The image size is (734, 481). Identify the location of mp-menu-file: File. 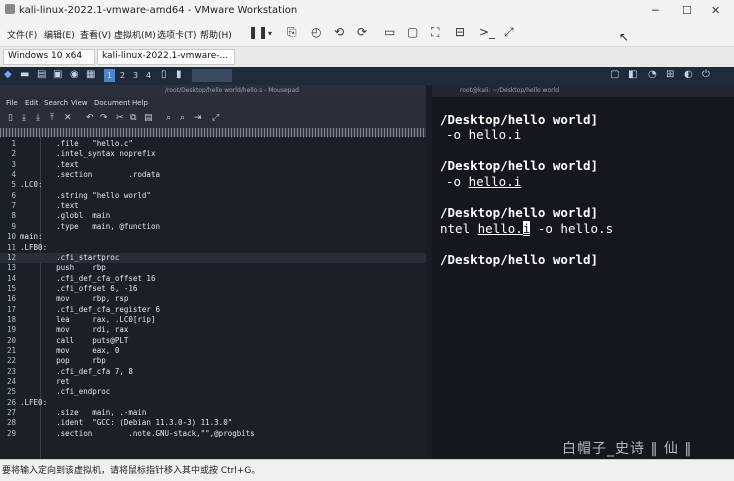
(12, 103).